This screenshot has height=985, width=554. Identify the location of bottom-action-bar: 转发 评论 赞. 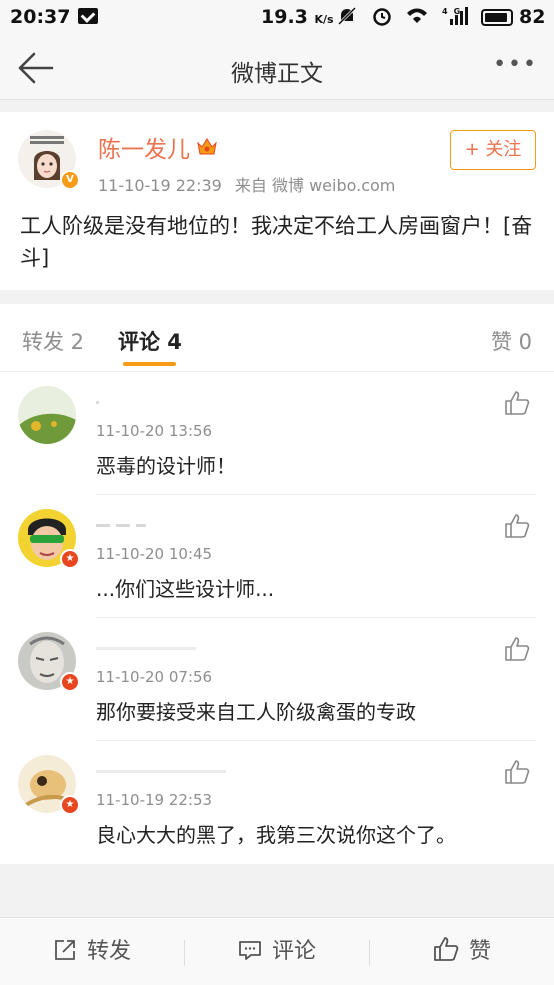
(277, 951).